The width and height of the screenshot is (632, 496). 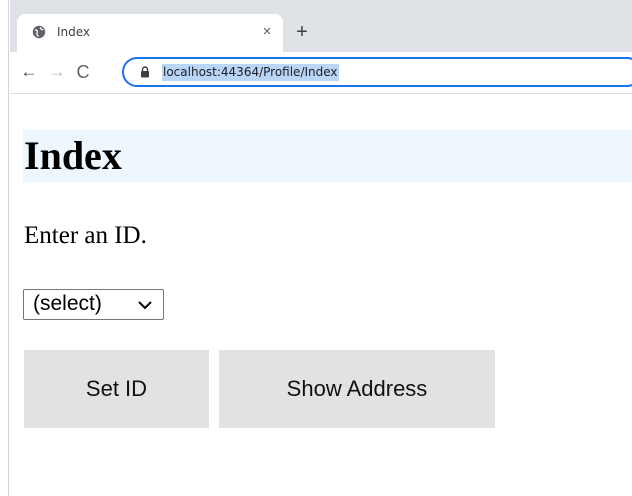 What do you see at coordinates (250, 72) in the screenshot?
I see `url-text: localhost:44364/Profile/Index` at bounding box center [250, 72].